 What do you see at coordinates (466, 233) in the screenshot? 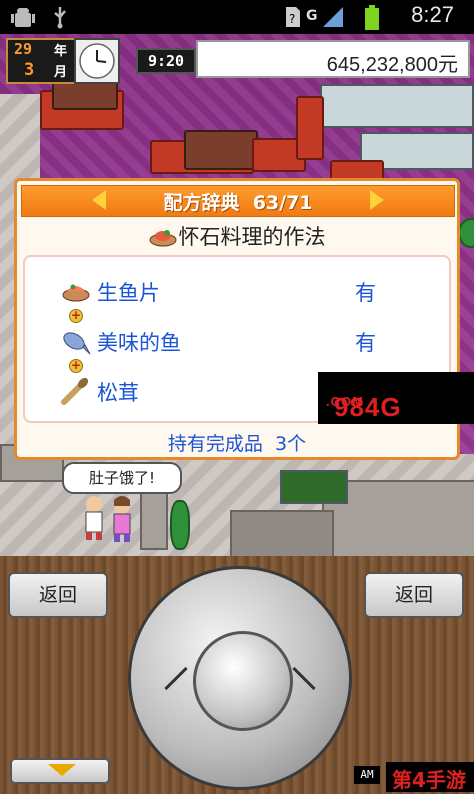
I see `potted-plant` at bounding box center [466, 233].